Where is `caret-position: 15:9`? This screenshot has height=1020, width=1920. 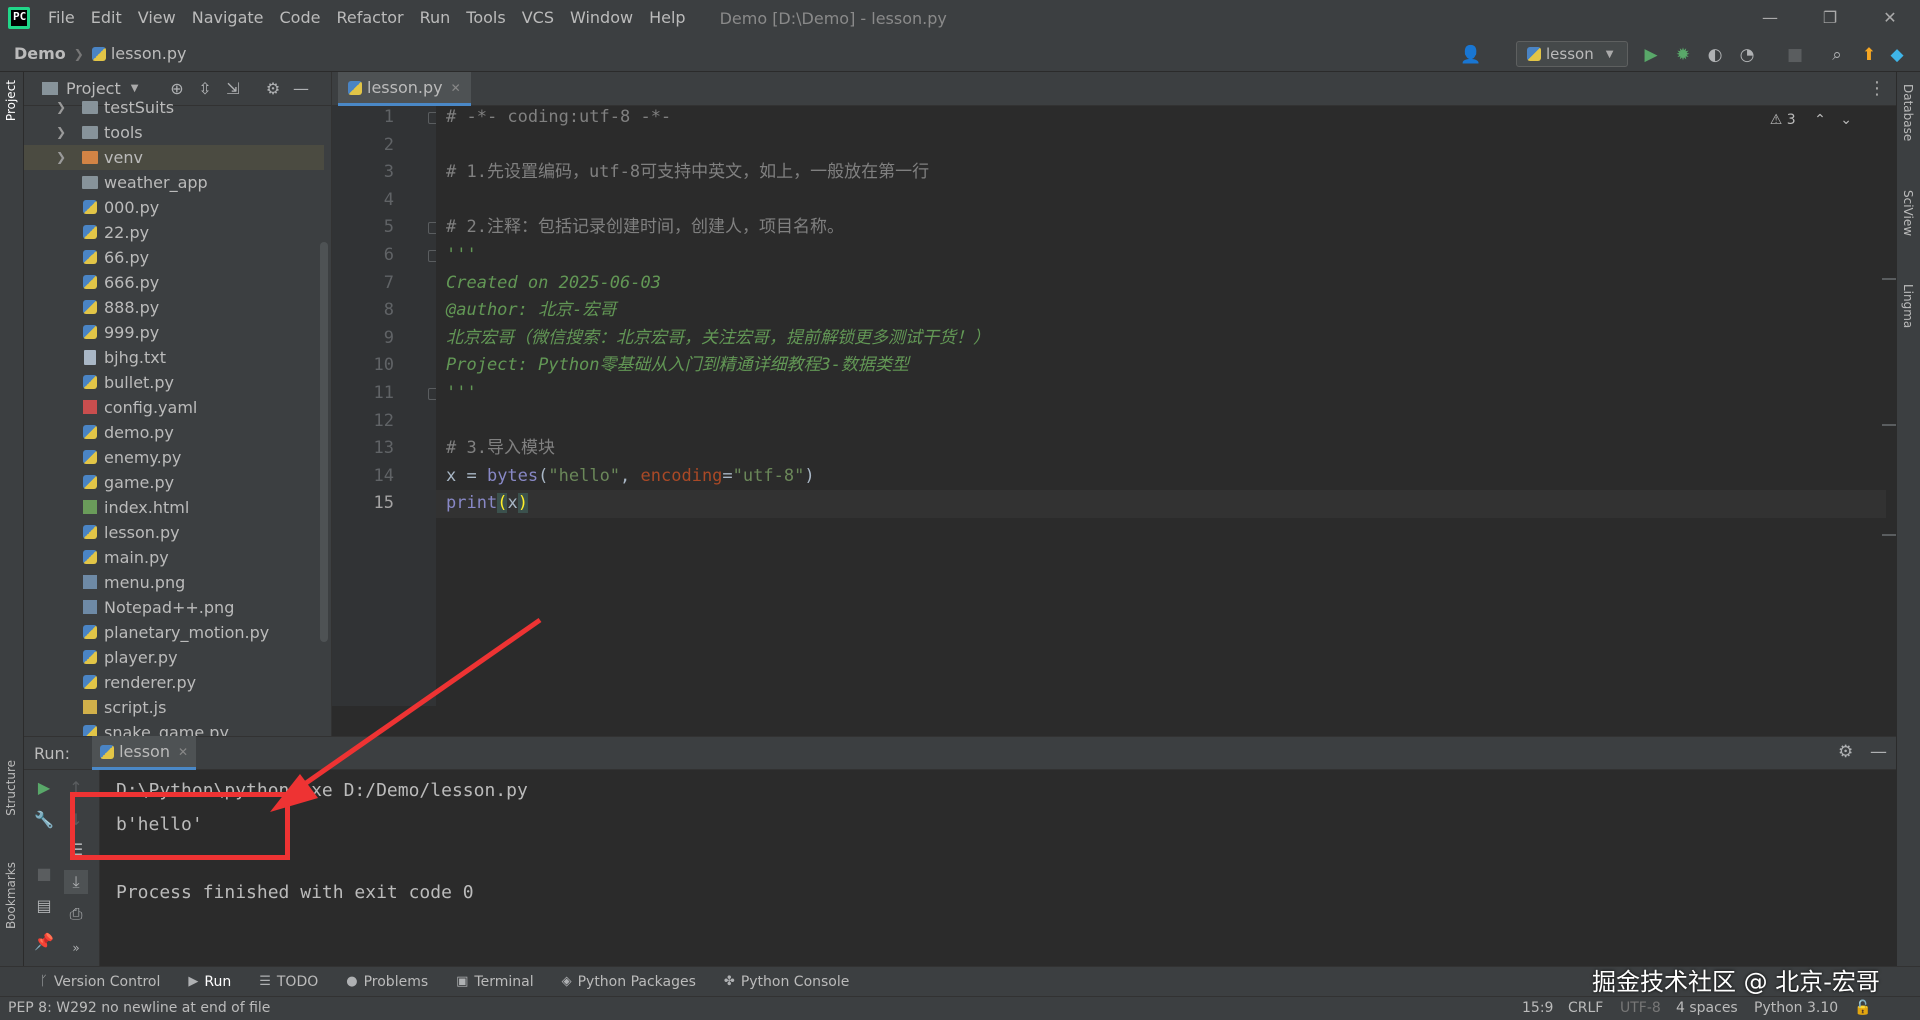 caret-position: 15:9 is located at coordinates (1537, 1008).